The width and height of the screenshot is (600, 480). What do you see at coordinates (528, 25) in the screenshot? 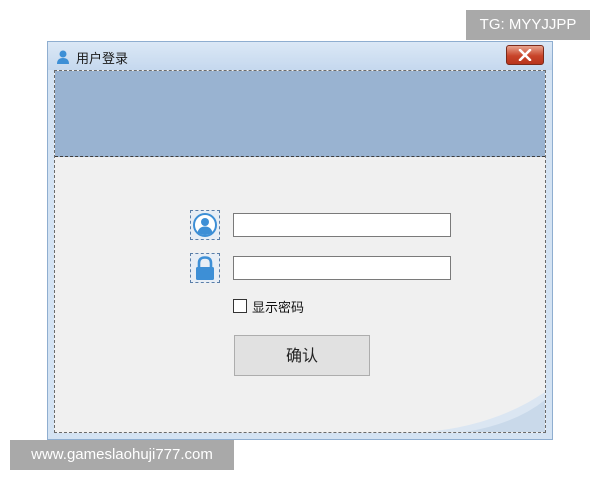
I see `watermark-telegram: TG: MYYJJPP` at bounding box center [528, 25].